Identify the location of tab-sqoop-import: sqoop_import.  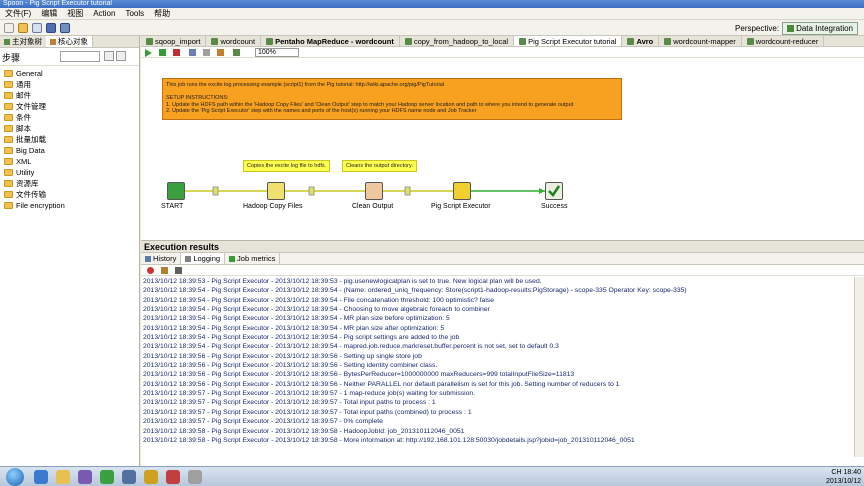
(174, 41).